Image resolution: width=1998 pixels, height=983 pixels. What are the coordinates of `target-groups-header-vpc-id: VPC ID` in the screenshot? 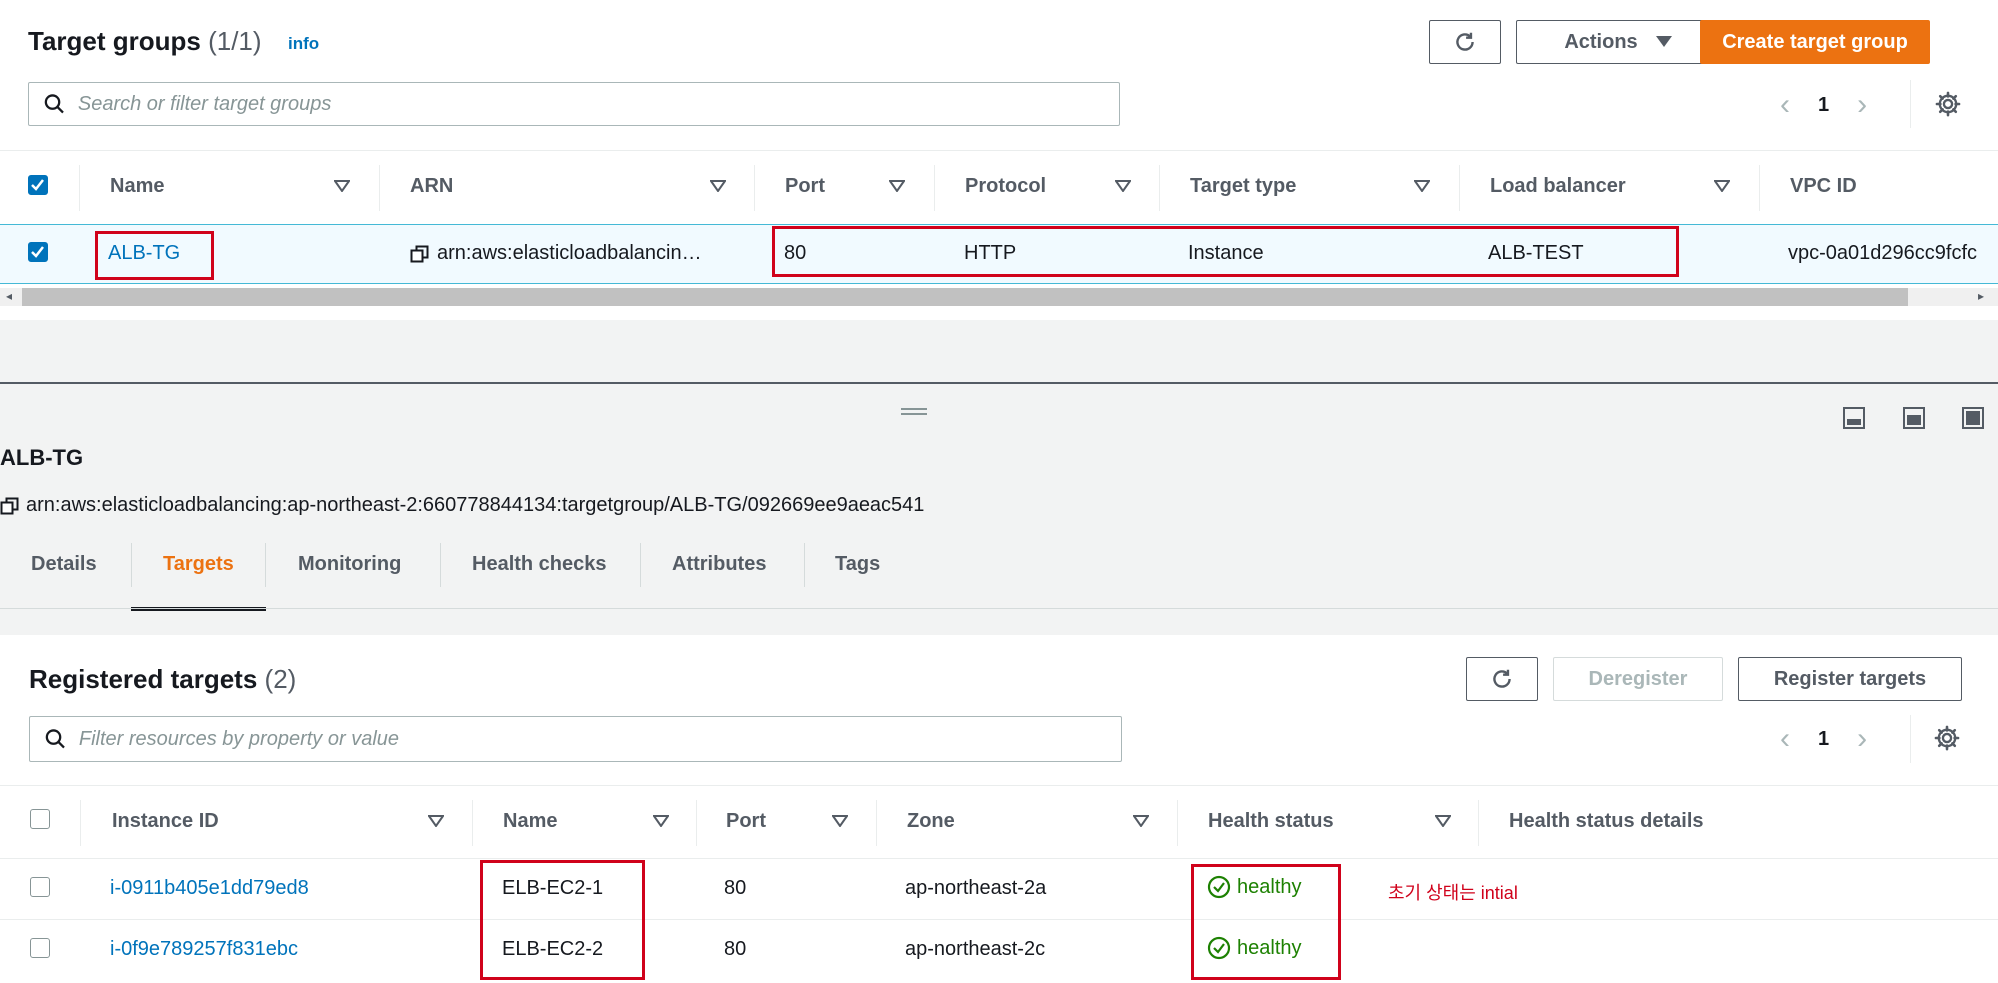 It's located at (1823, 186).